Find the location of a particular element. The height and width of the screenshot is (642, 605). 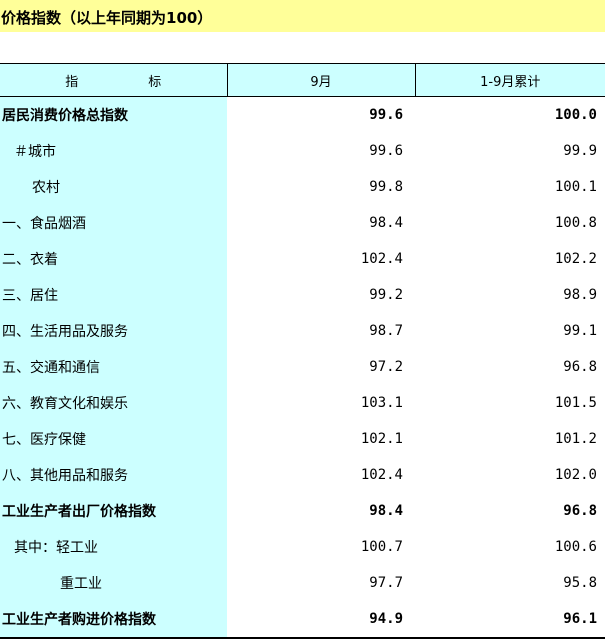

table-row: 一、食品烟酒 98.4 100.8 is located at coordinates (302, 223).